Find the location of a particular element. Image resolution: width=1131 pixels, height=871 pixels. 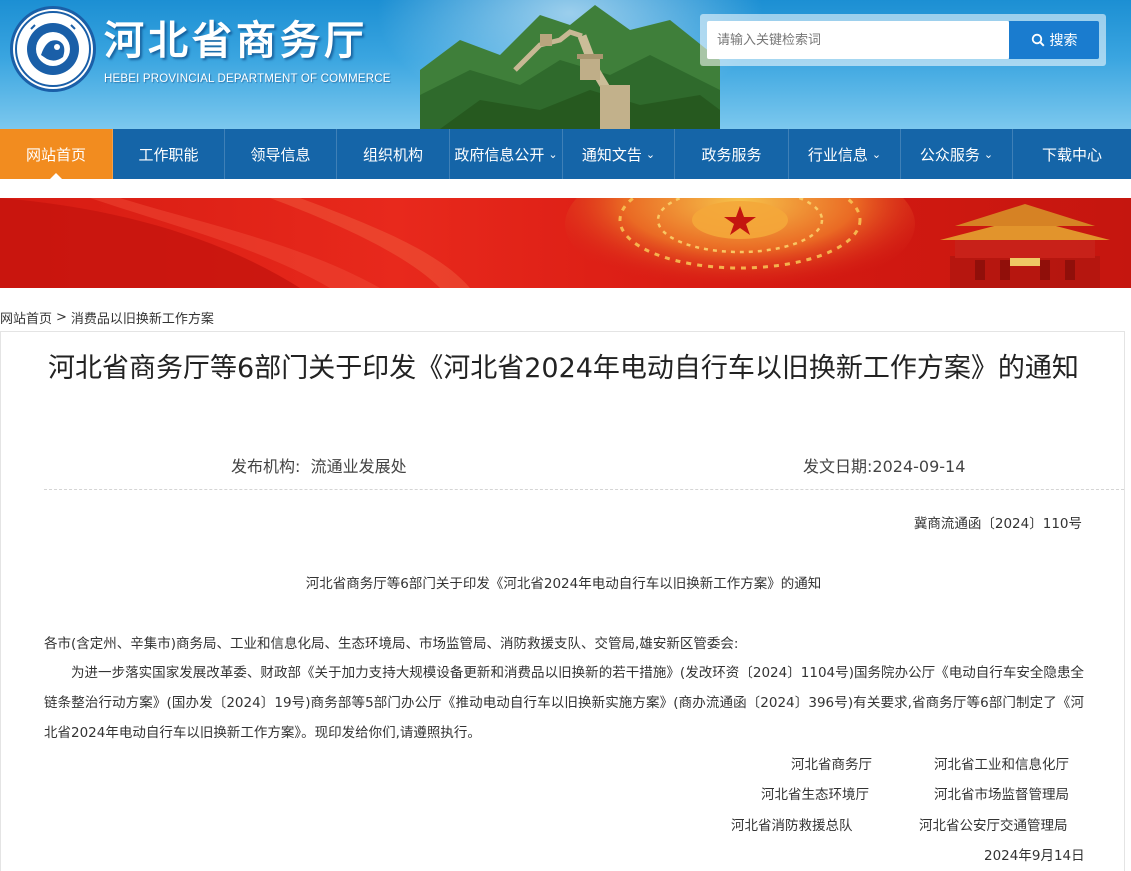

nav-item-label: 领导信息 is located at coordinates (280, 154).